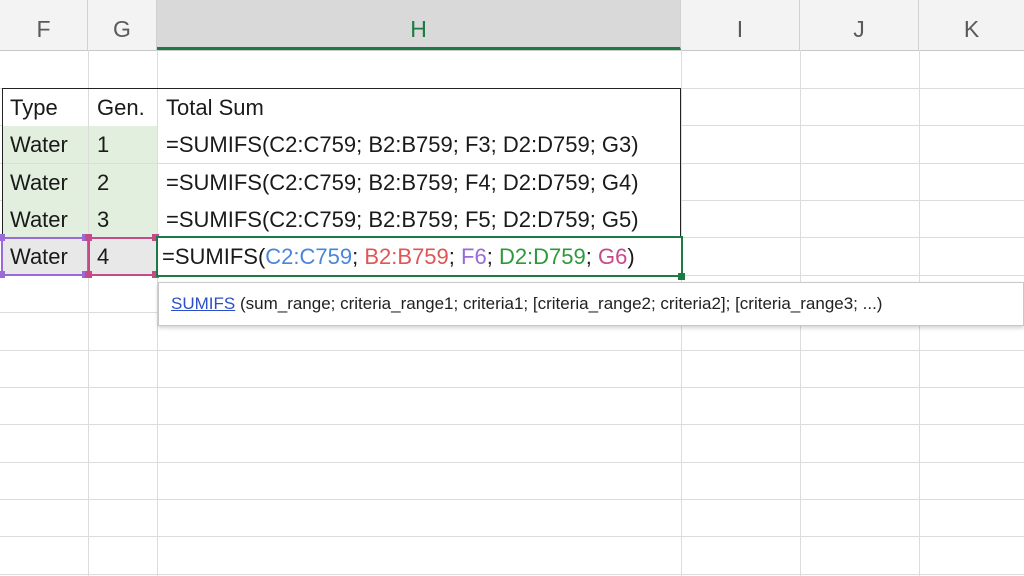 The height and width of the screenshot is (576, 1024). I want to click on column-header-k: K, so click(971, 25).